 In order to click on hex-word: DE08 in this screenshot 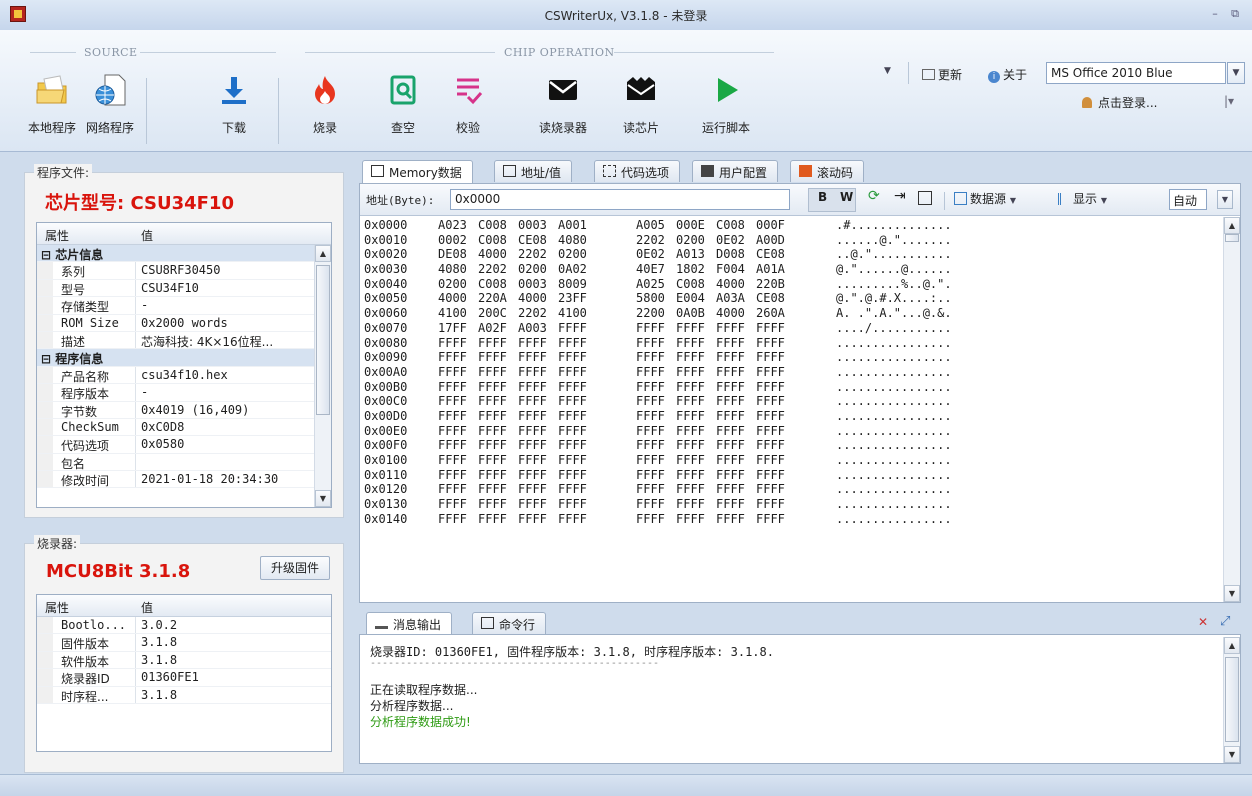, I will do `click(452, 254)`.